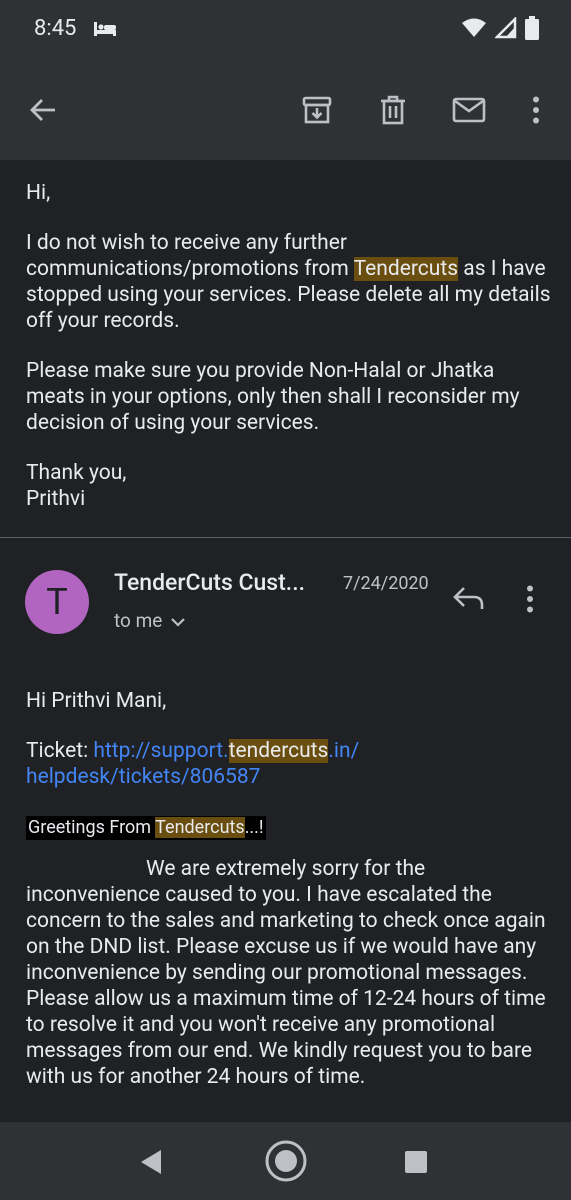  I want to click on clock: 8:45, so click(55, 28).